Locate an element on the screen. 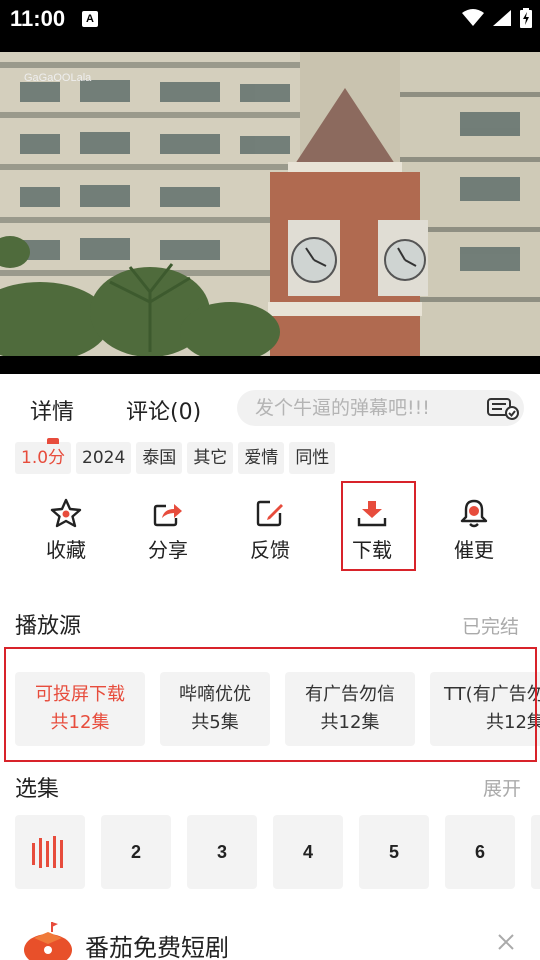 The image size is (540, 960). sources-title: 播放源 is located at coordinates (48, 626).